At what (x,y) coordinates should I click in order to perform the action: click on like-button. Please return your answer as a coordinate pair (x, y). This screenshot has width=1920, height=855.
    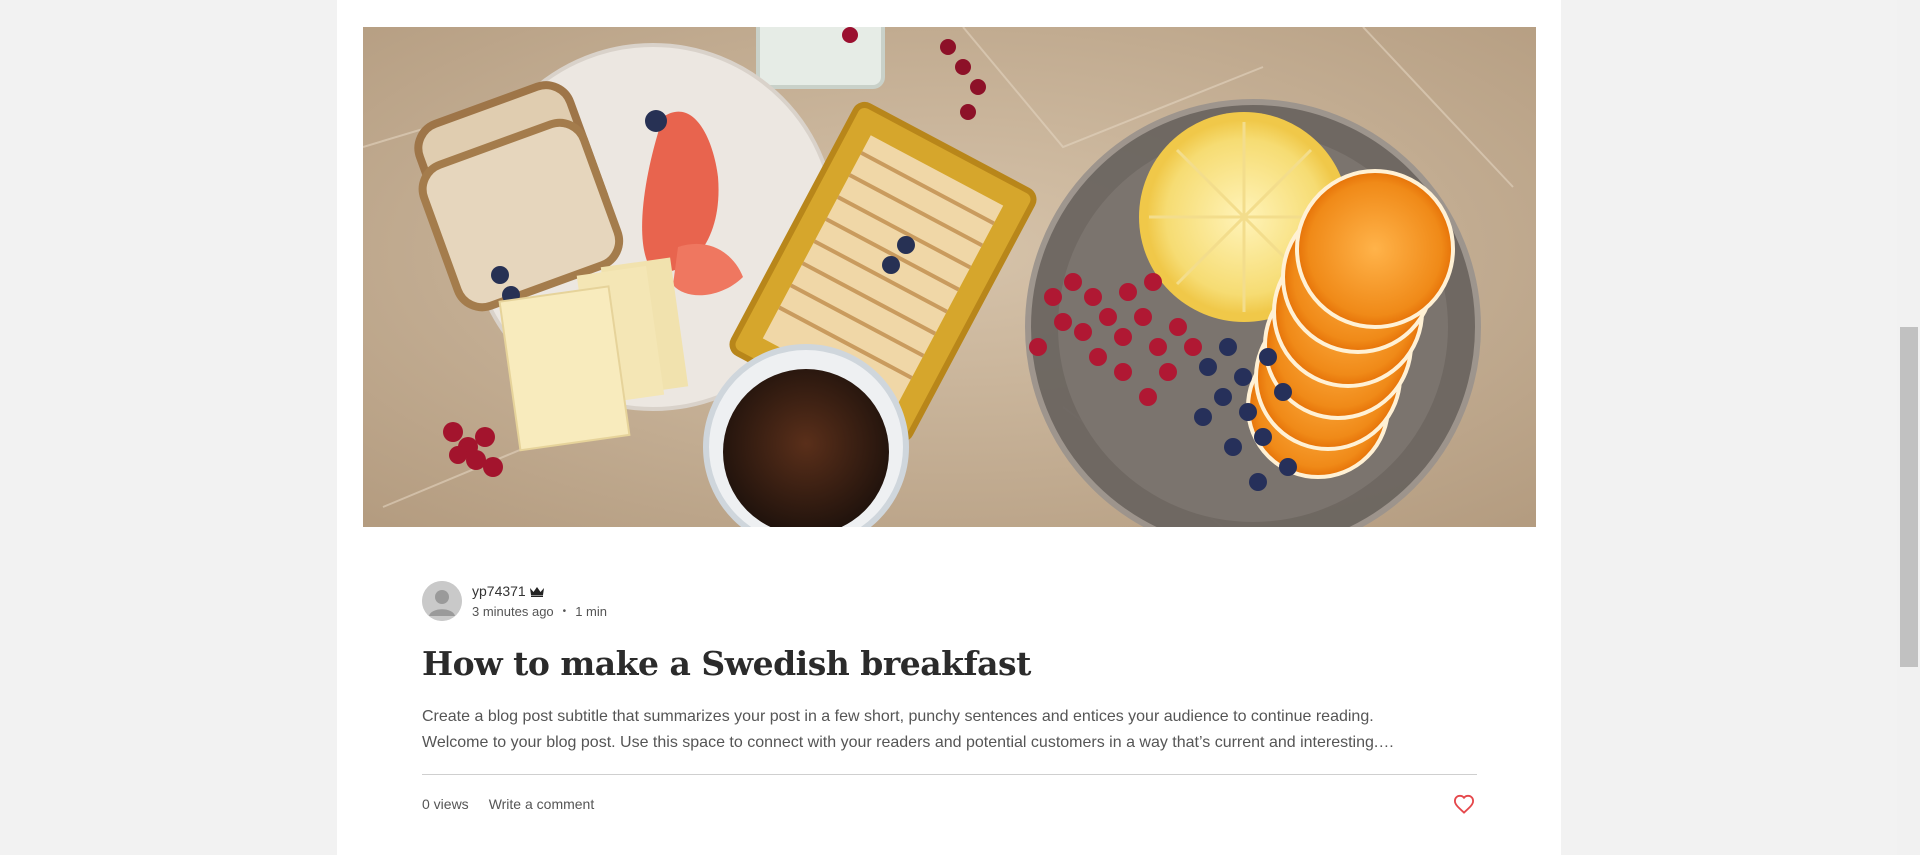
    Looking at the image, I should click on (1464, 804).